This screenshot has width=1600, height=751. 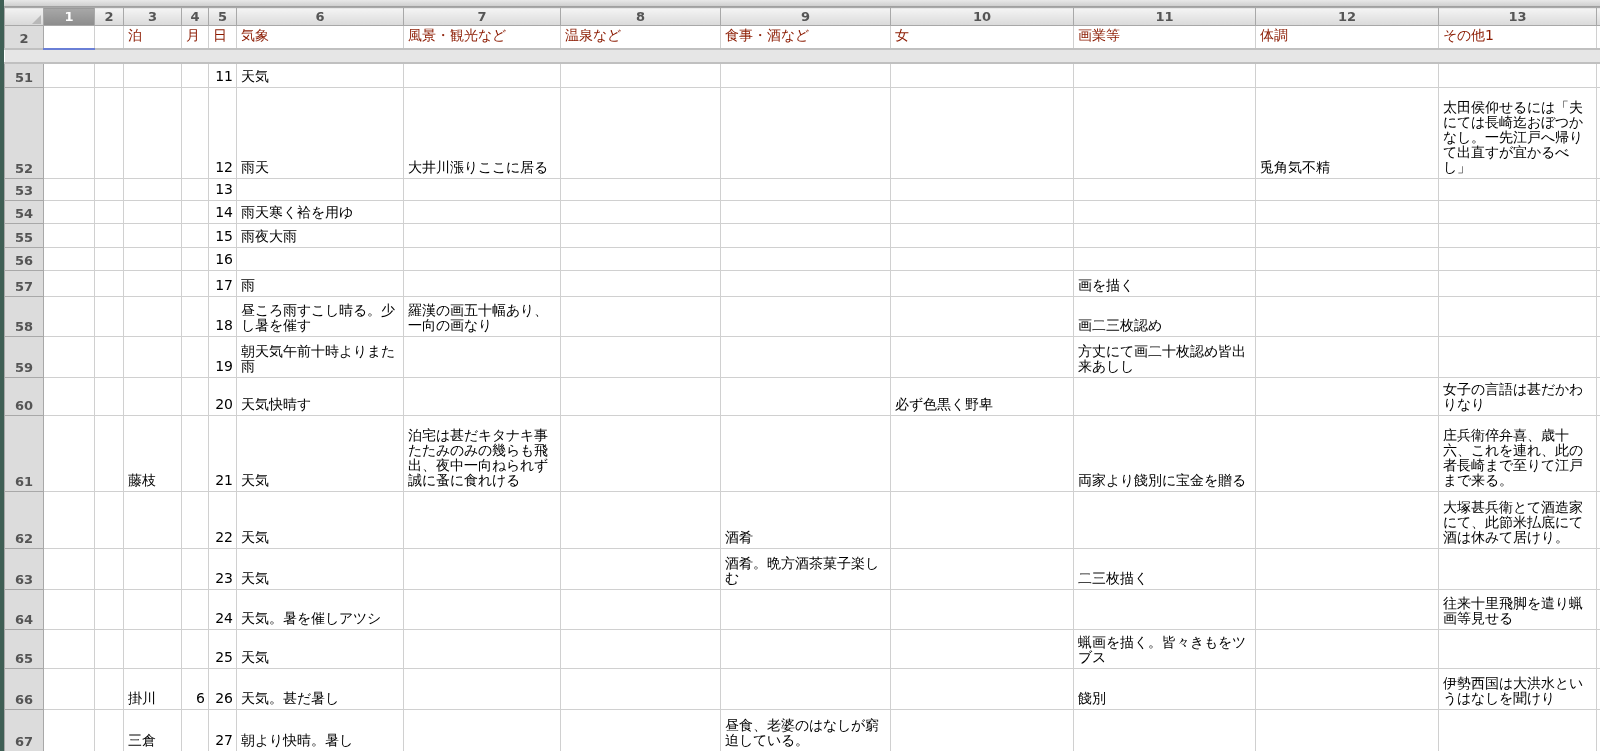 I want to click on table-cell: 方丈にて画二十枚認め皆出来あしし, so click(x=1164, y=357).